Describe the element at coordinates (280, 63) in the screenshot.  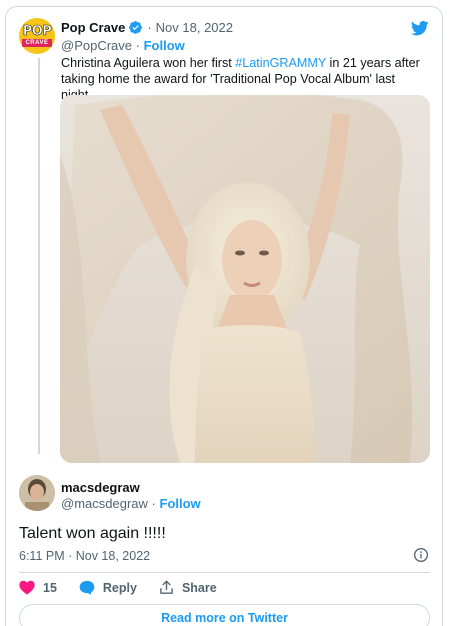
I see `latin-grammy-hashtag-link: #LatinGRAMMY` at that location.